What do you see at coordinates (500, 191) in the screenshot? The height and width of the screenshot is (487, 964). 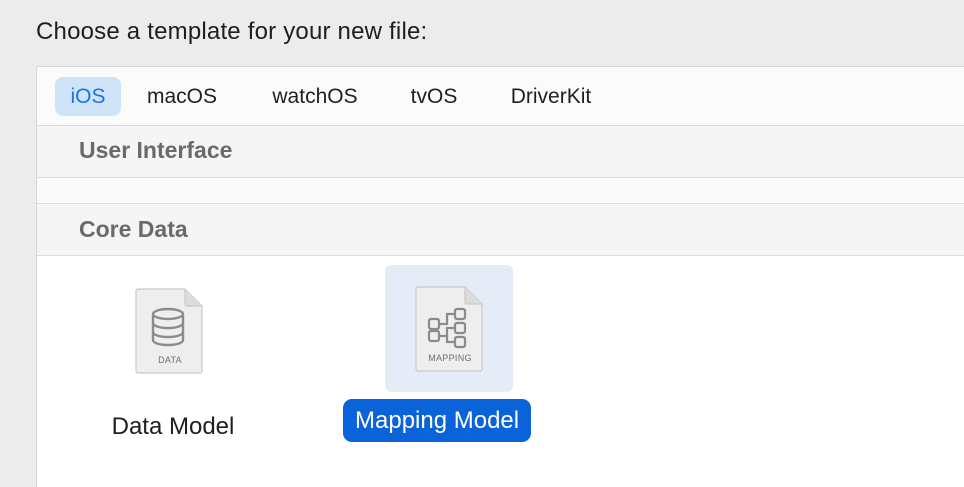 I see `section-divider` at bounding box center [500, 191].